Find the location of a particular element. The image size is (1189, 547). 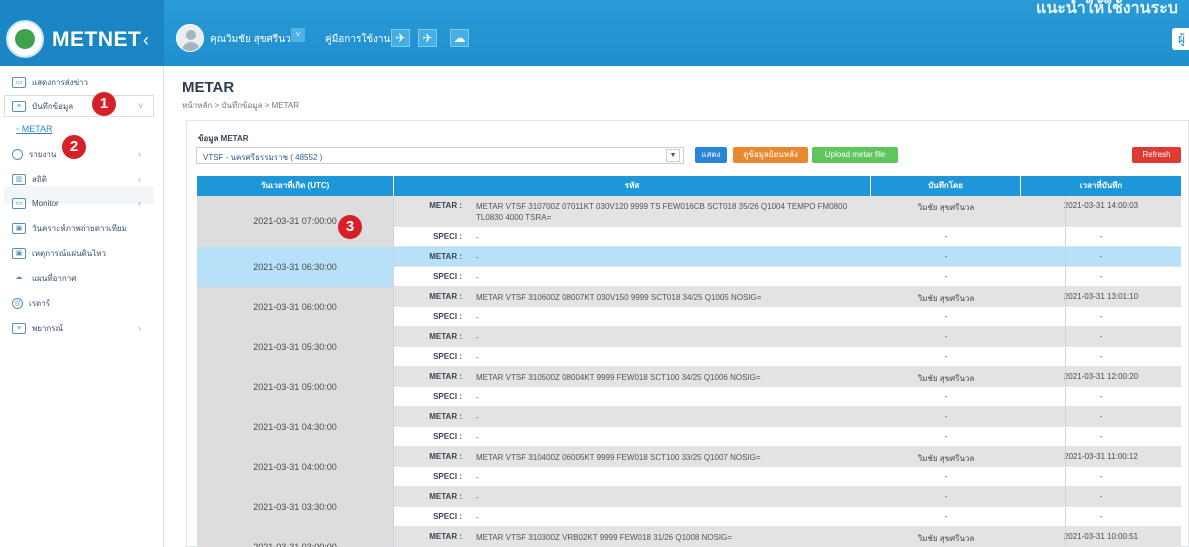

pie-chart-icon is located at coordinates (17, 154).